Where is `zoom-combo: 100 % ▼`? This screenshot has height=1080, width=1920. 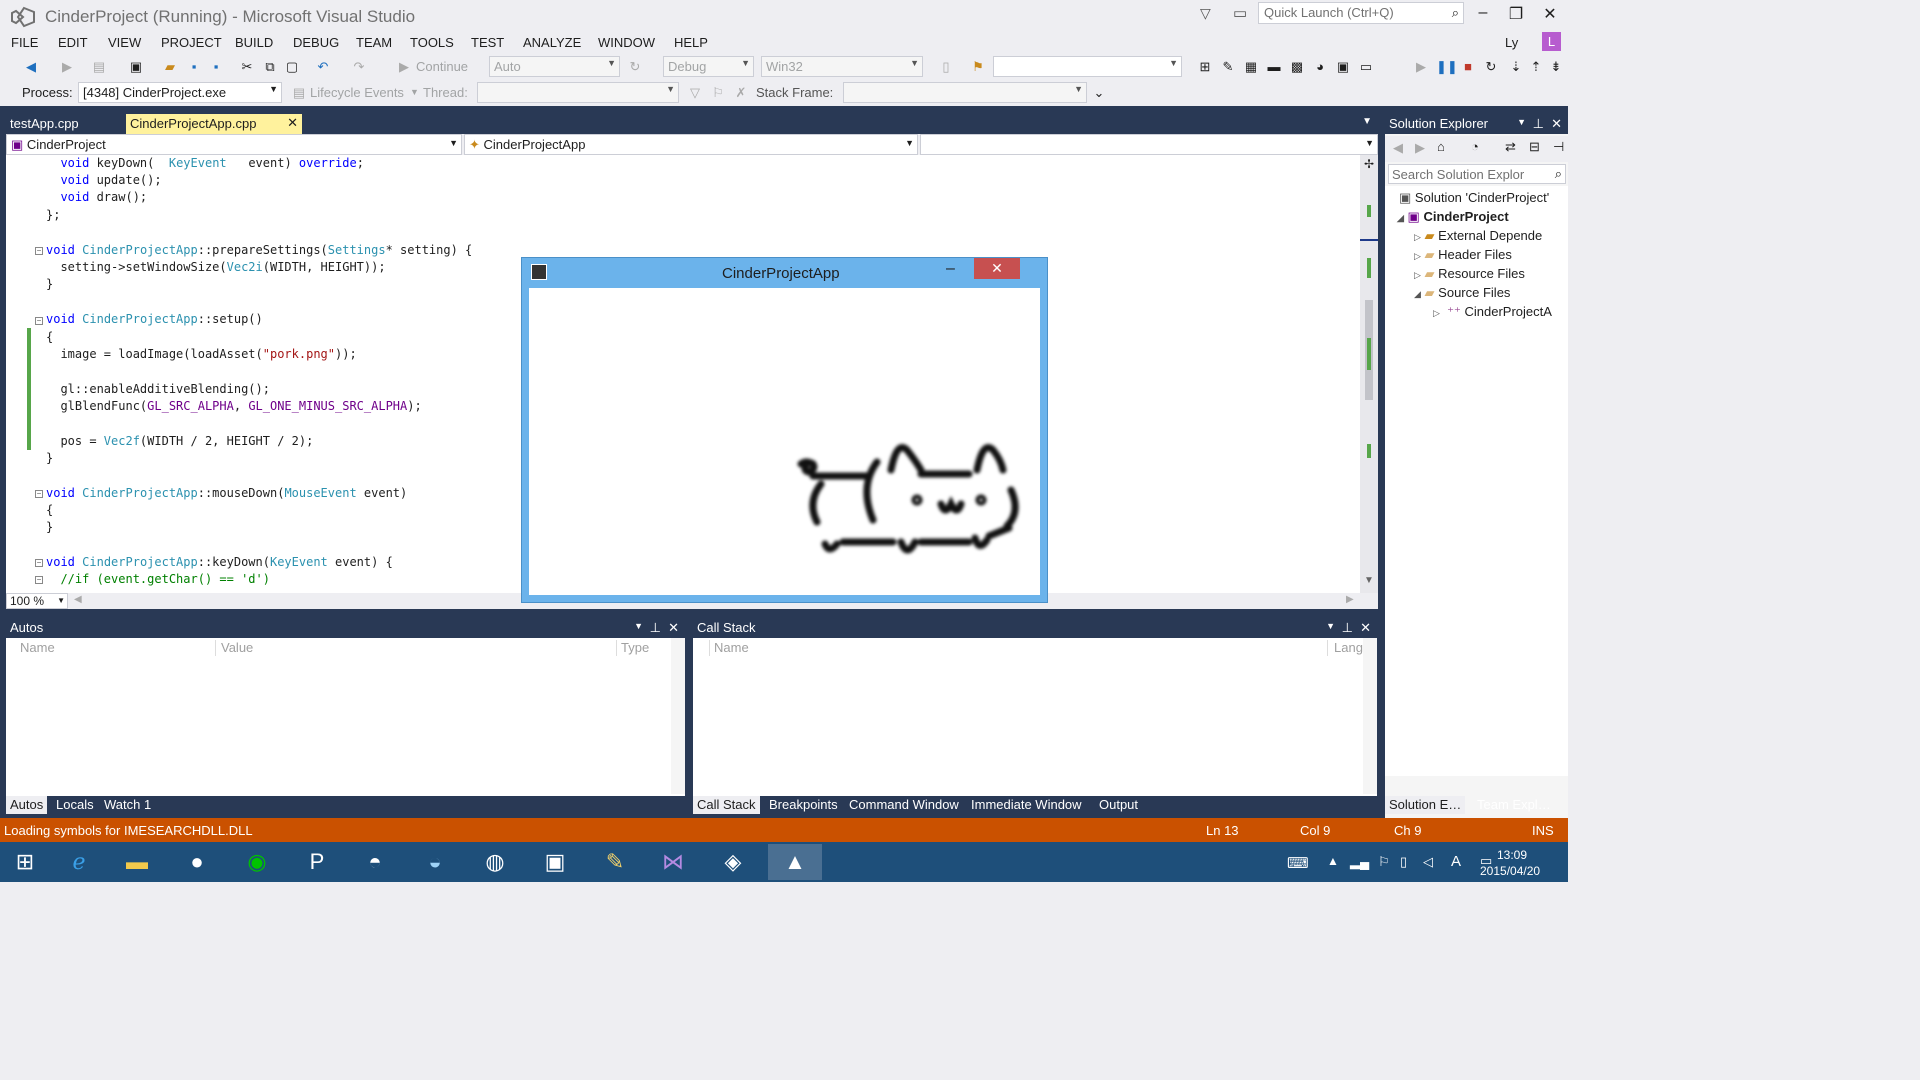
zoom-combo: 100 % ▼ is located at coordinates (37, 601).